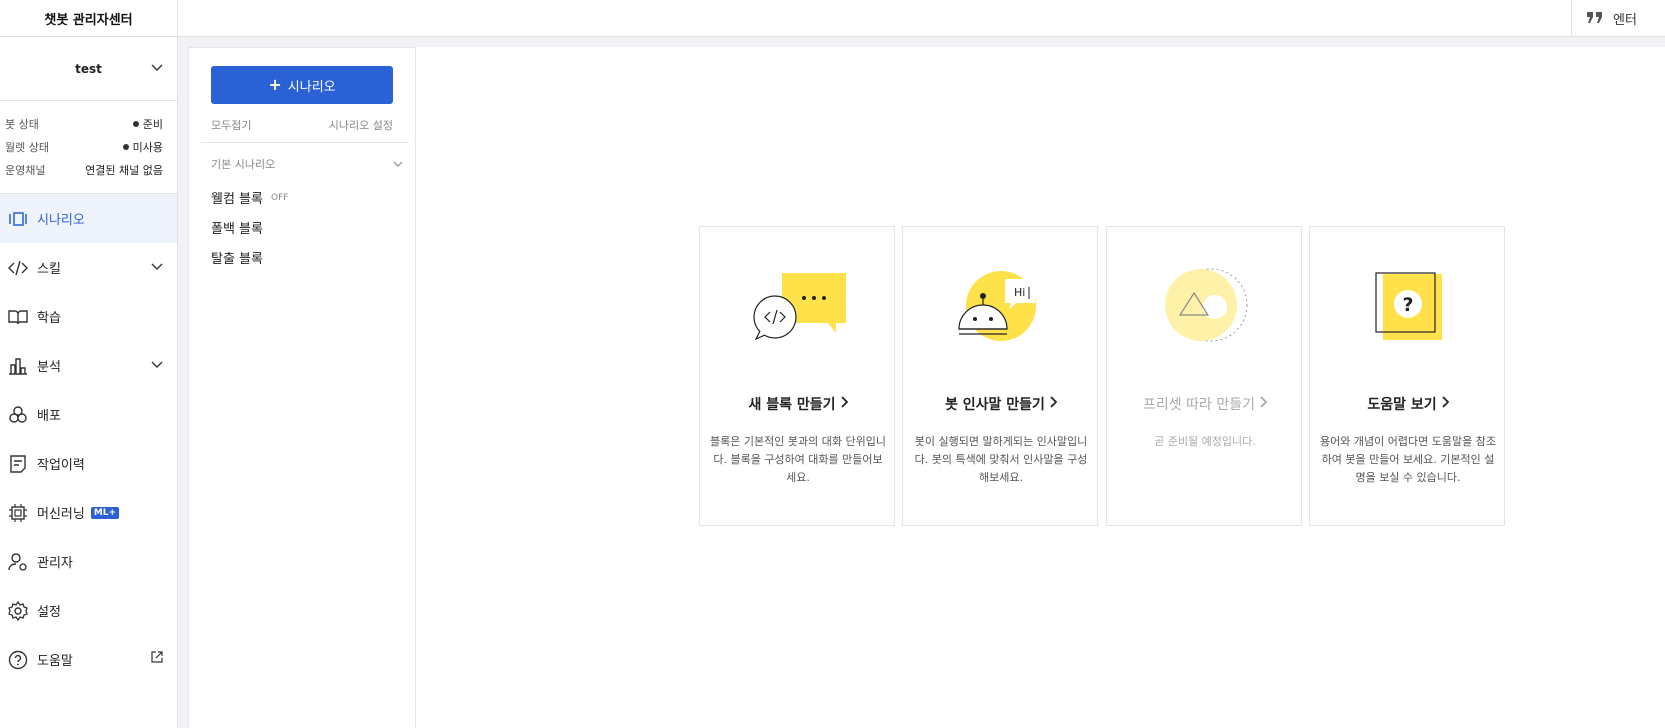  What do you see at coordinates (18, 415) in the screenshot?
I see `deploy-icon` at bounding box center [18, 415].